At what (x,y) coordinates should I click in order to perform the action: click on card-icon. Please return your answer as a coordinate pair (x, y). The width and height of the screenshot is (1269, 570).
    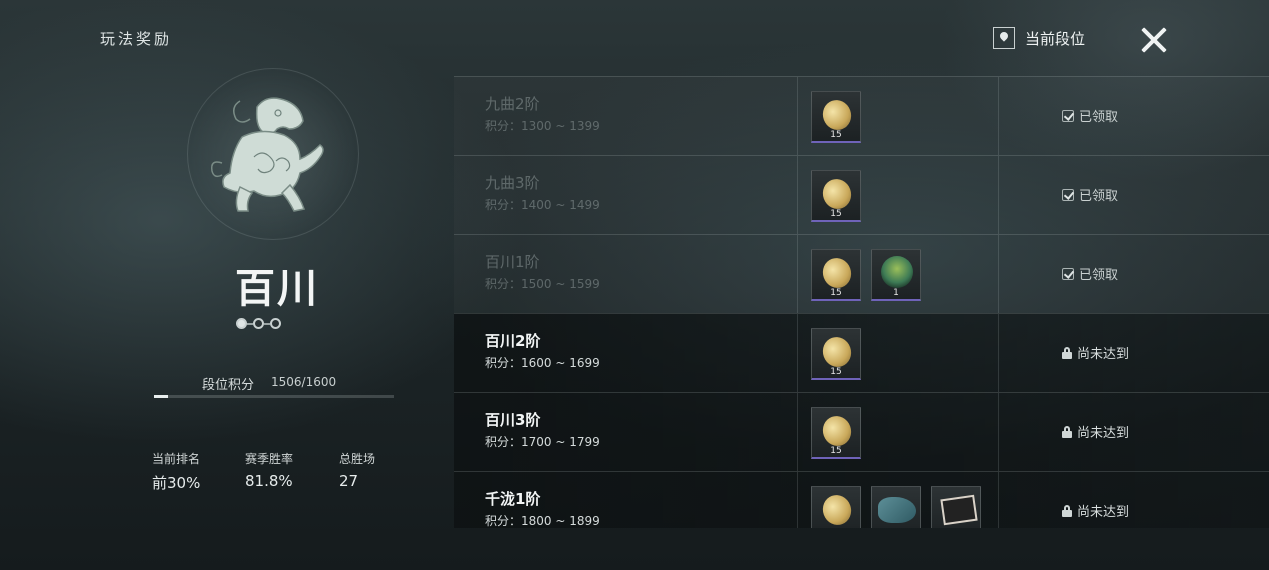
    Looking at the image, I should click on (959, 510).